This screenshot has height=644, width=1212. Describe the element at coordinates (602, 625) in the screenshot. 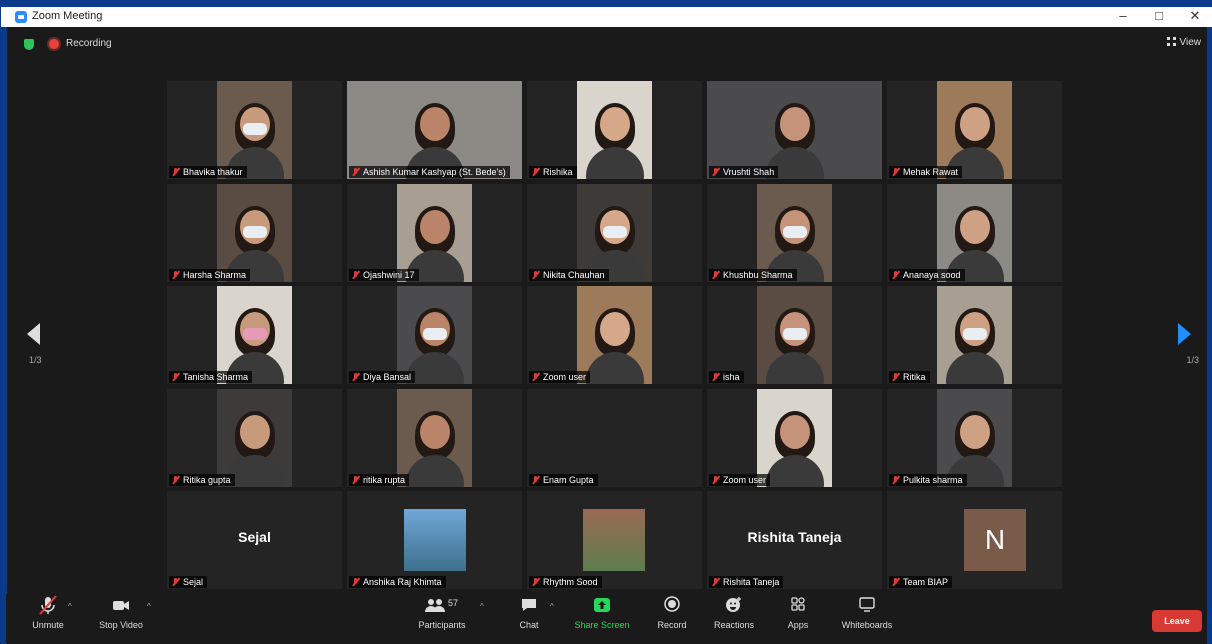

I see `share-screen-label: Share Screen` at that location.